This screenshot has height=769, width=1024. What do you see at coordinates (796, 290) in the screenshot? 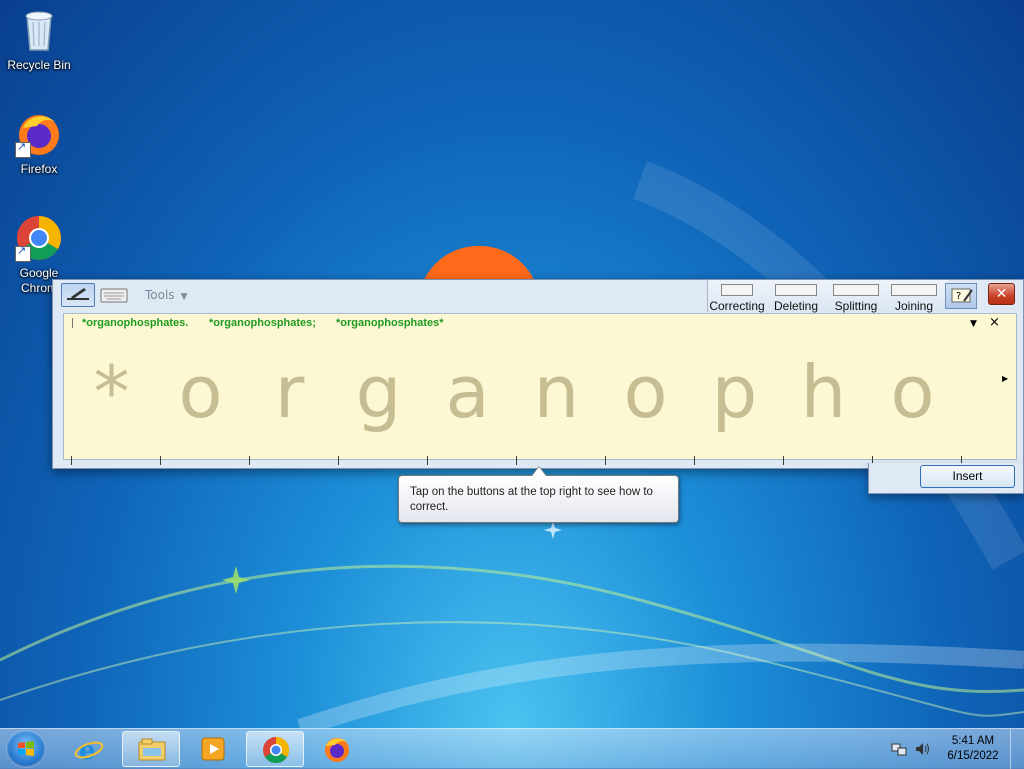
I see `deleting-icon` at bounding box center [796, 290].